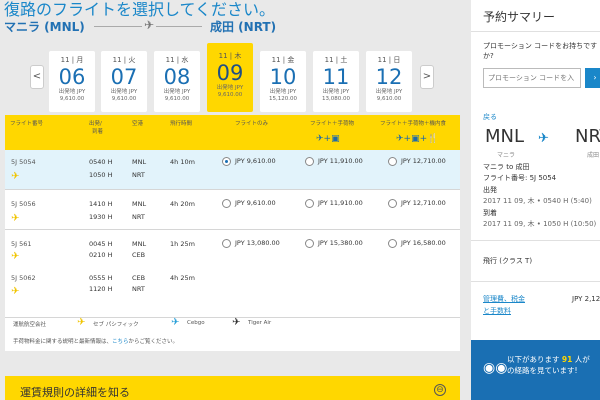  I want to click on destination-city: 成田, so click(593, 155).